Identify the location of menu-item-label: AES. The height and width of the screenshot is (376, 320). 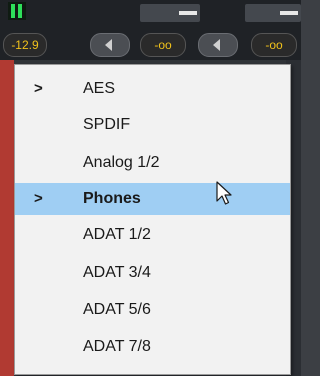
(99, 88).